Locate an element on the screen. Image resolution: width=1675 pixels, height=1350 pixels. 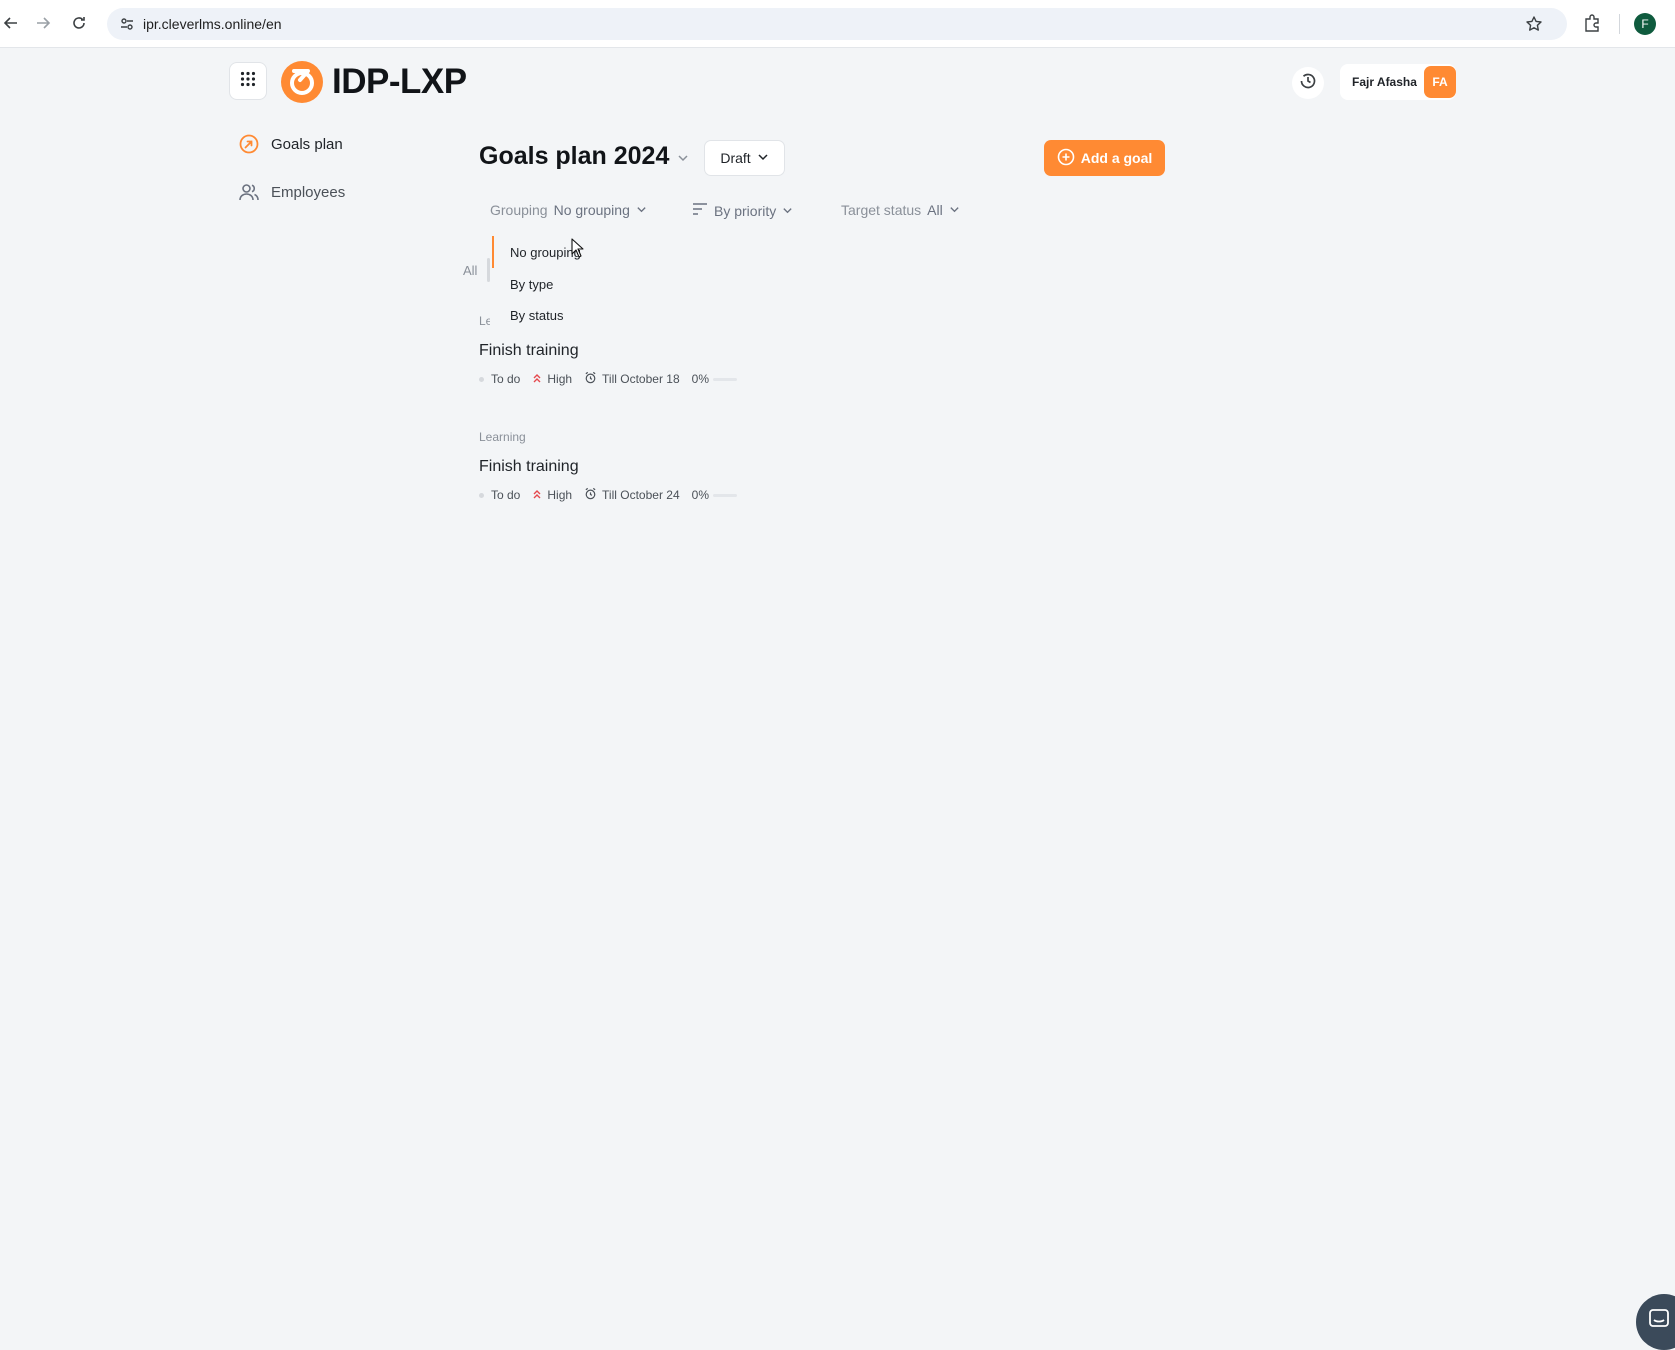
add-goal-label: Add a goal is located at coordinates (1116, 158).